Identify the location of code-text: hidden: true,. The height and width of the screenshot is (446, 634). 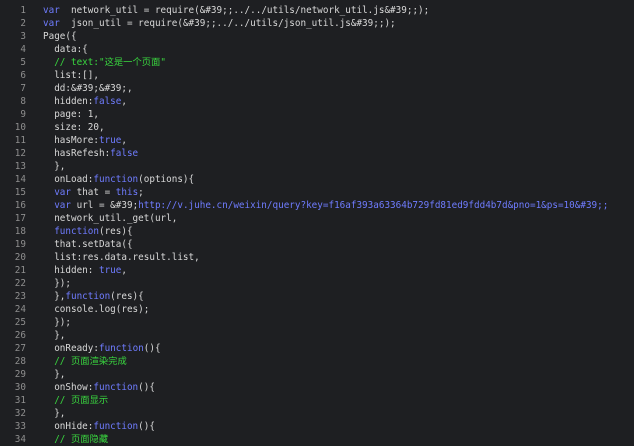
(85, 270).